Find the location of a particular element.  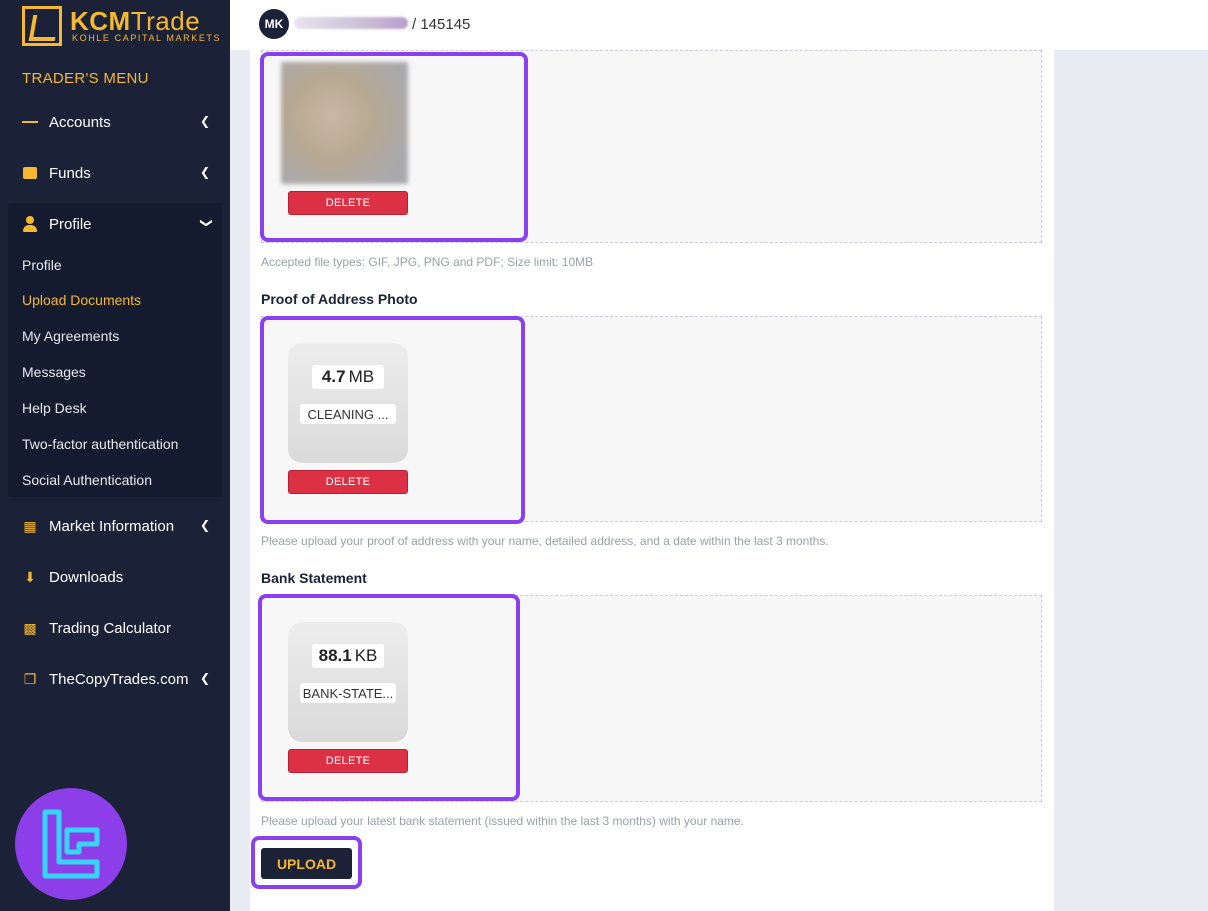

sidebar-item-funds: Funds ❮ is located at coordinates (115, 173).